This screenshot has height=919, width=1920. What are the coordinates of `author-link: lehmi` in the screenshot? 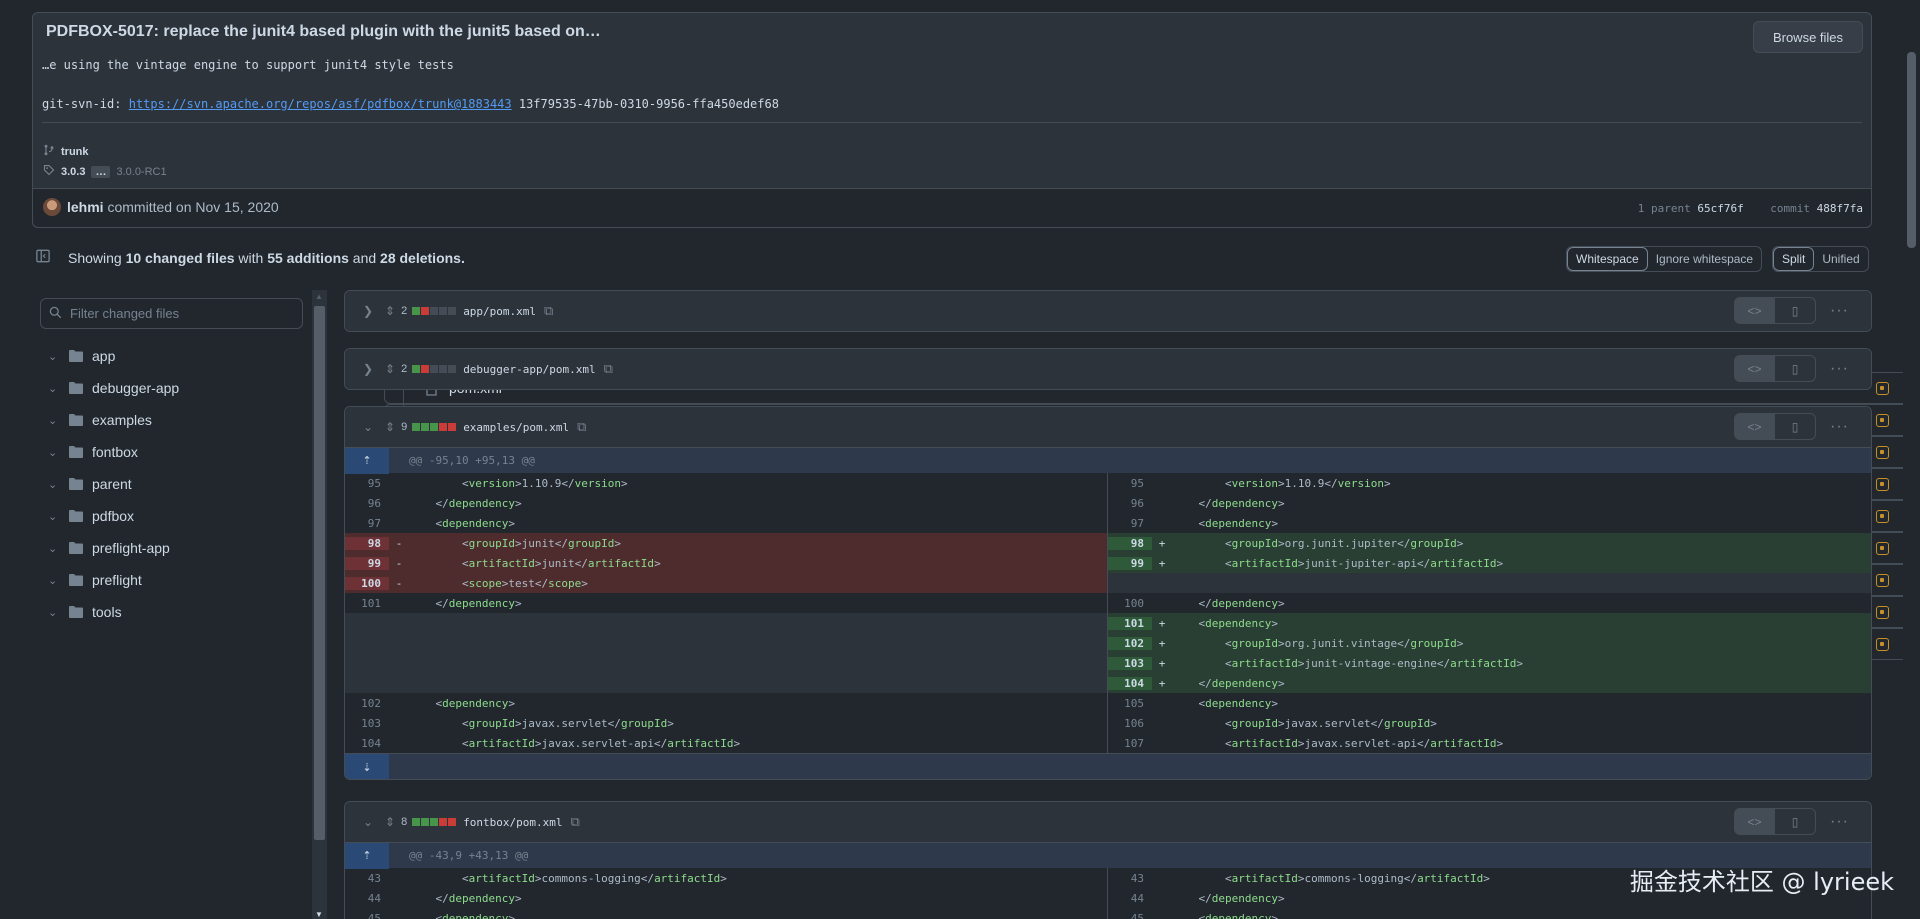 It's located at (85, 207).